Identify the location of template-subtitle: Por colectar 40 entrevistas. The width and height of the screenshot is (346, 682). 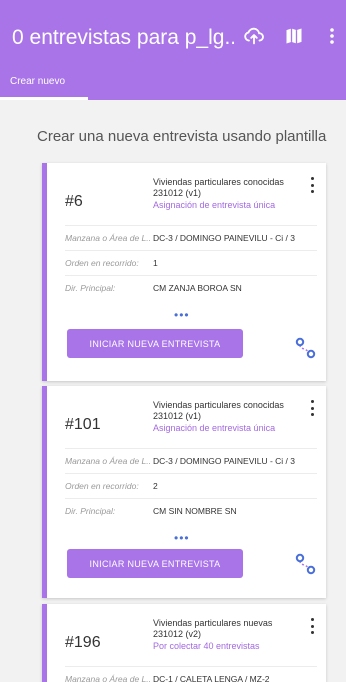
(206, 646).